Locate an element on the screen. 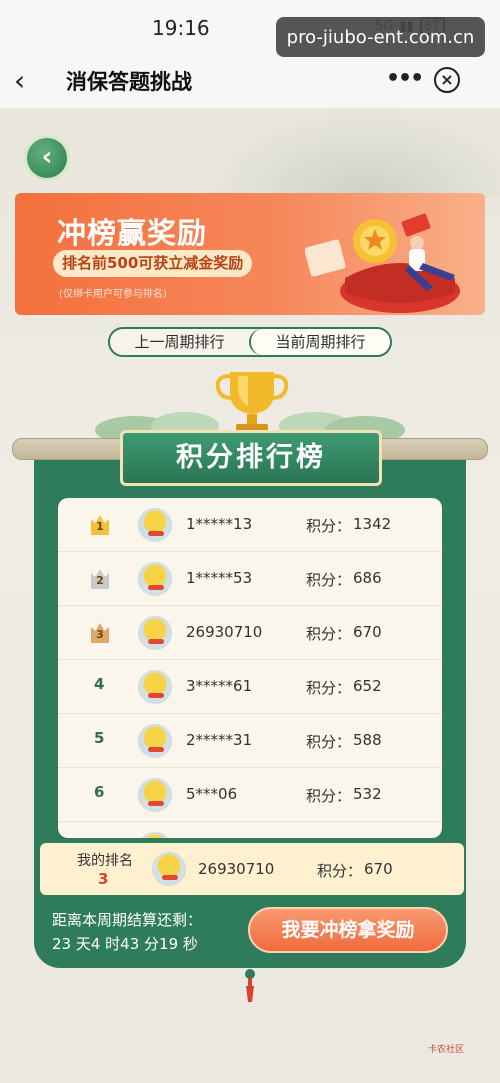  corner-logo: 卡农社区 is located at coordinates (446, 1050).